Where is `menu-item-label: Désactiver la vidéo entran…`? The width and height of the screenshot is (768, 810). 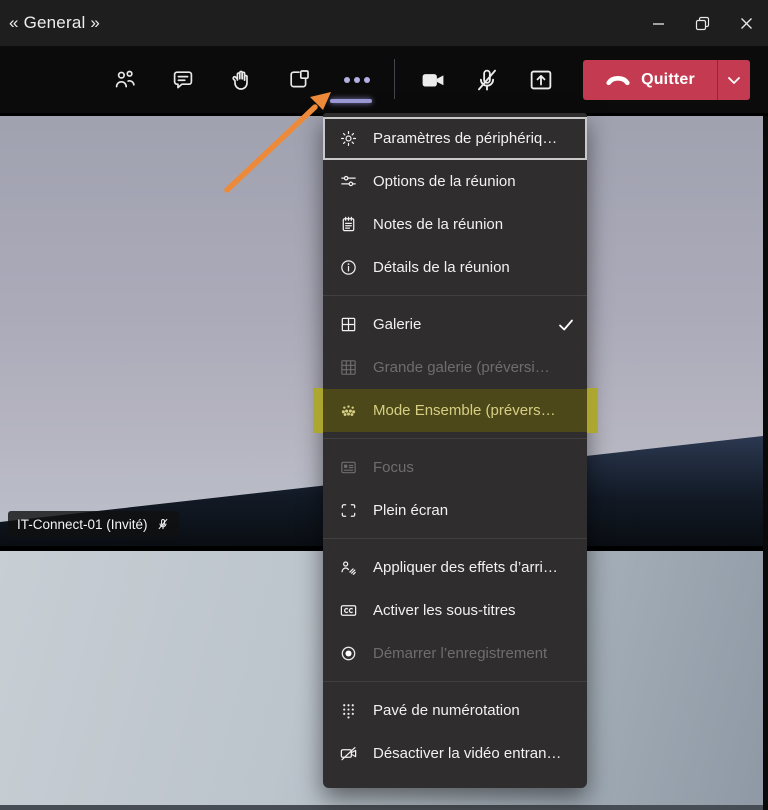
menu-item-label: Désactiver la vidéo entran… is located at coordinates (467, 753).